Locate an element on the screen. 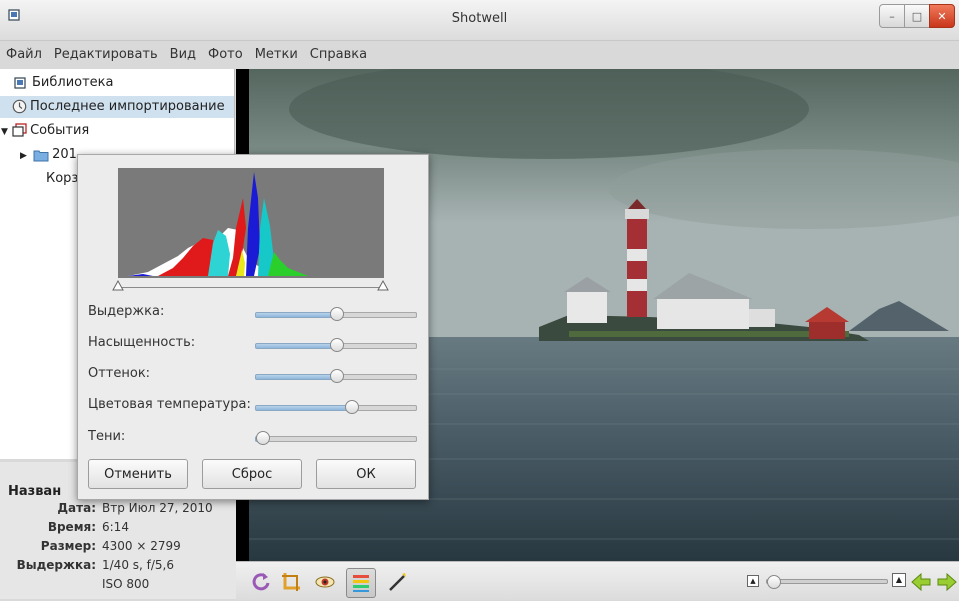  metadata-key: Дата: is located at coordinates (76, 508).